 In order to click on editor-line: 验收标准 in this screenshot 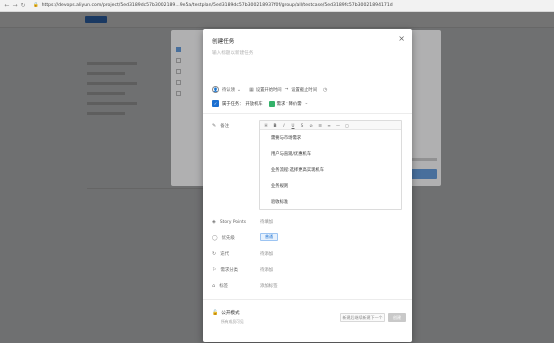, I will do `click(280, 202)`.